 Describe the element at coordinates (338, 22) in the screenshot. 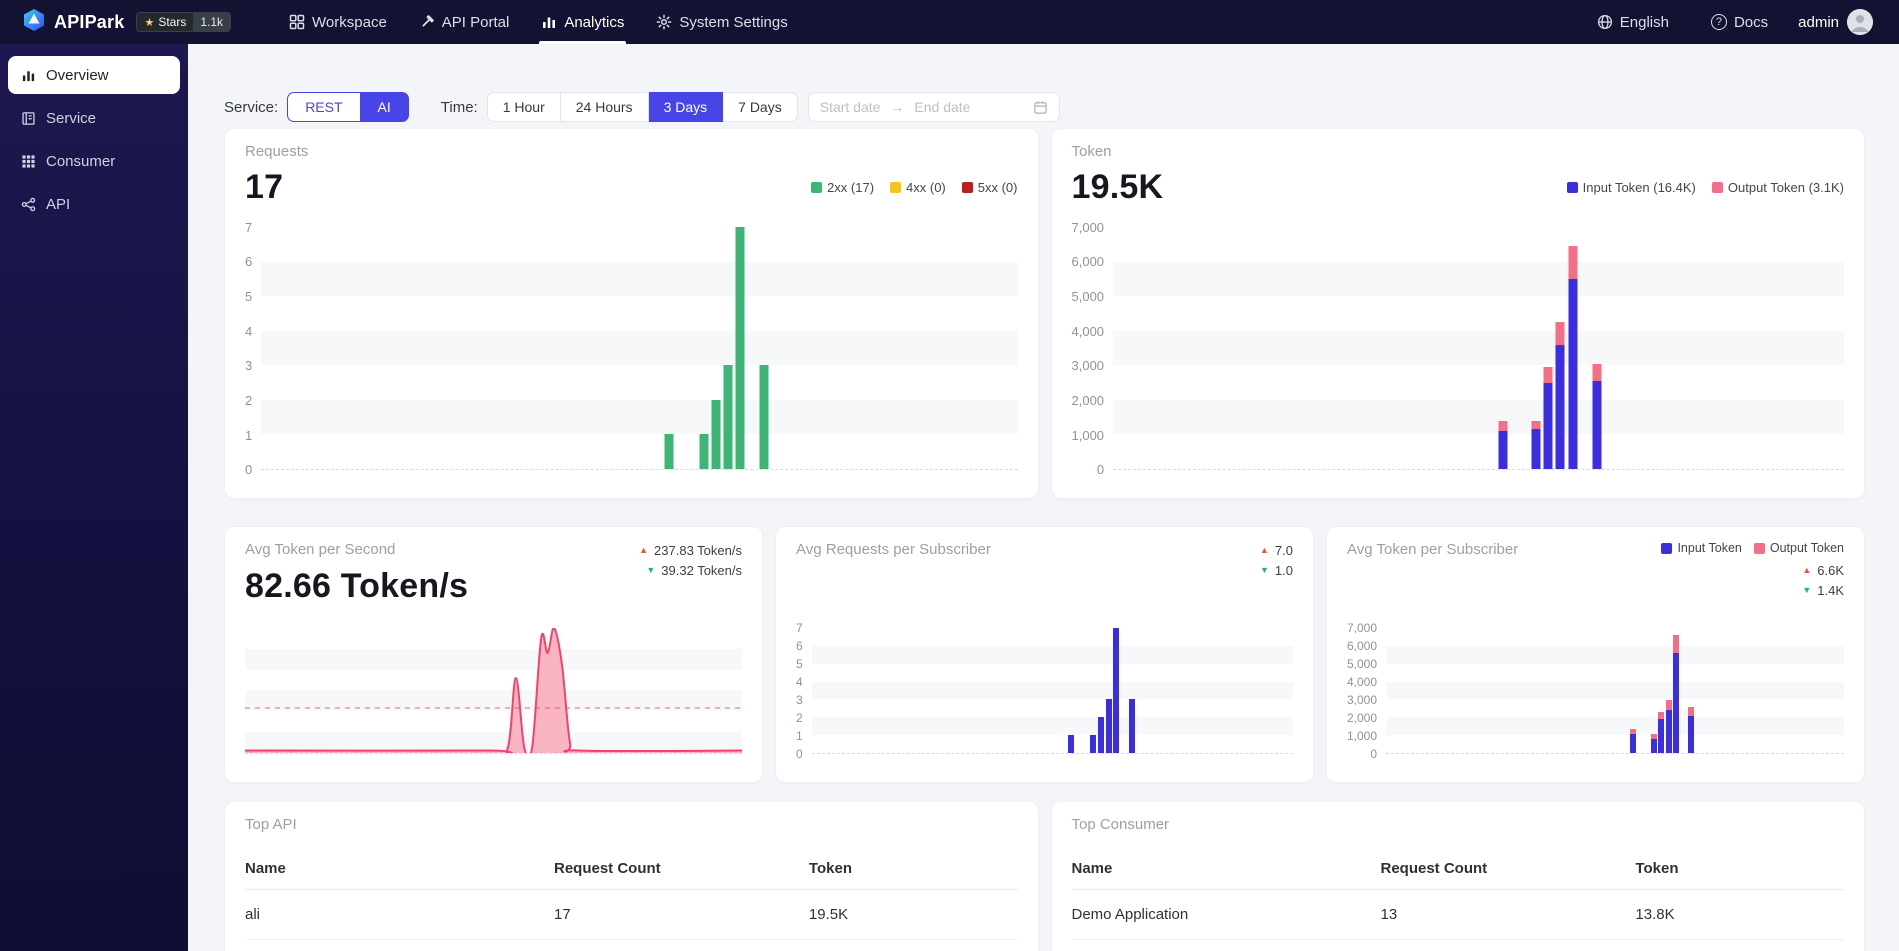

I see `nav-workspace: Workspace` at that location.